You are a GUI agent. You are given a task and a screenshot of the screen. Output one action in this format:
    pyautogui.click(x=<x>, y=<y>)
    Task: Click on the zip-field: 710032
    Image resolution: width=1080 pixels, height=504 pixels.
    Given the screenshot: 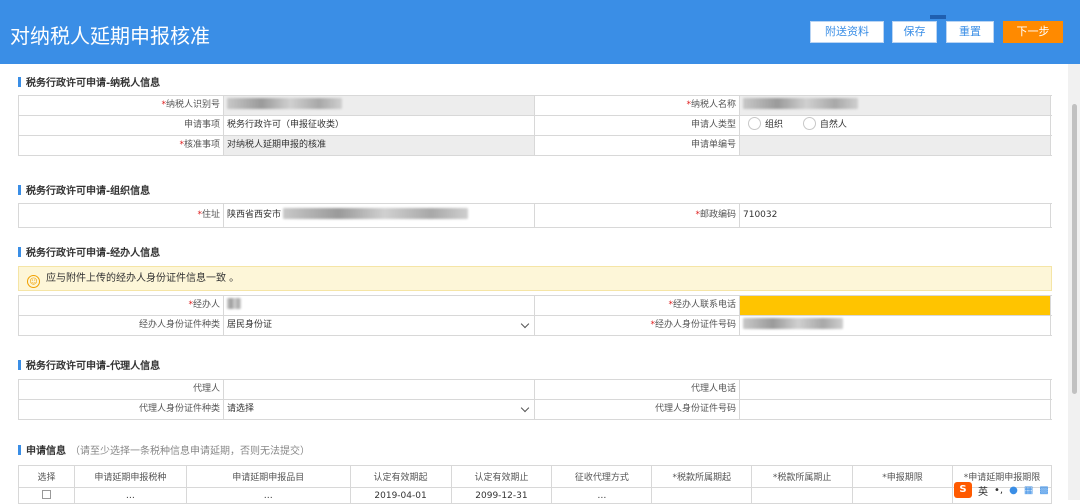 What is the action you would take?
    pyautogui.click(x=895, y=215)
    